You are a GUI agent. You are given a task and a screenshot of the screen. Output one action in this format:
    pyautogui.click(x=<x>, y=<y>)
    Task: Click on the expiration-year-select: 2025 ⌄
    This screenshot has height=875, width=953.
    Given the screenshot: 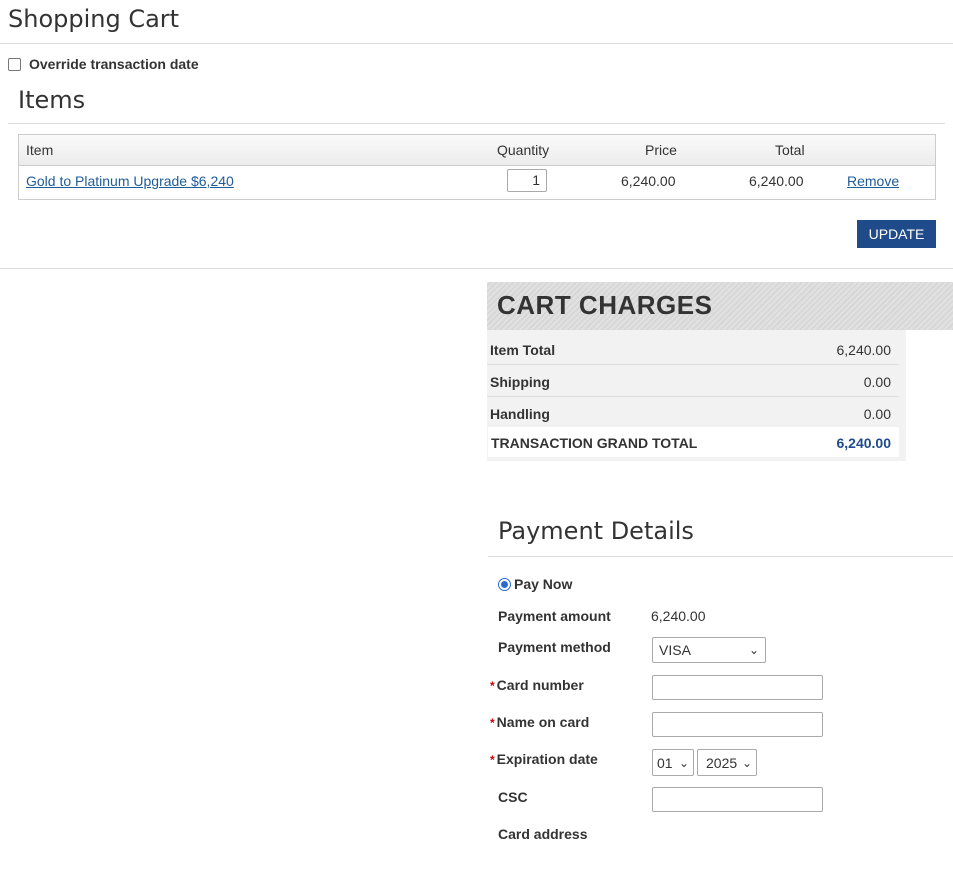 What is the action you would take?
    pyautogui.click(x=727, y=762)
    